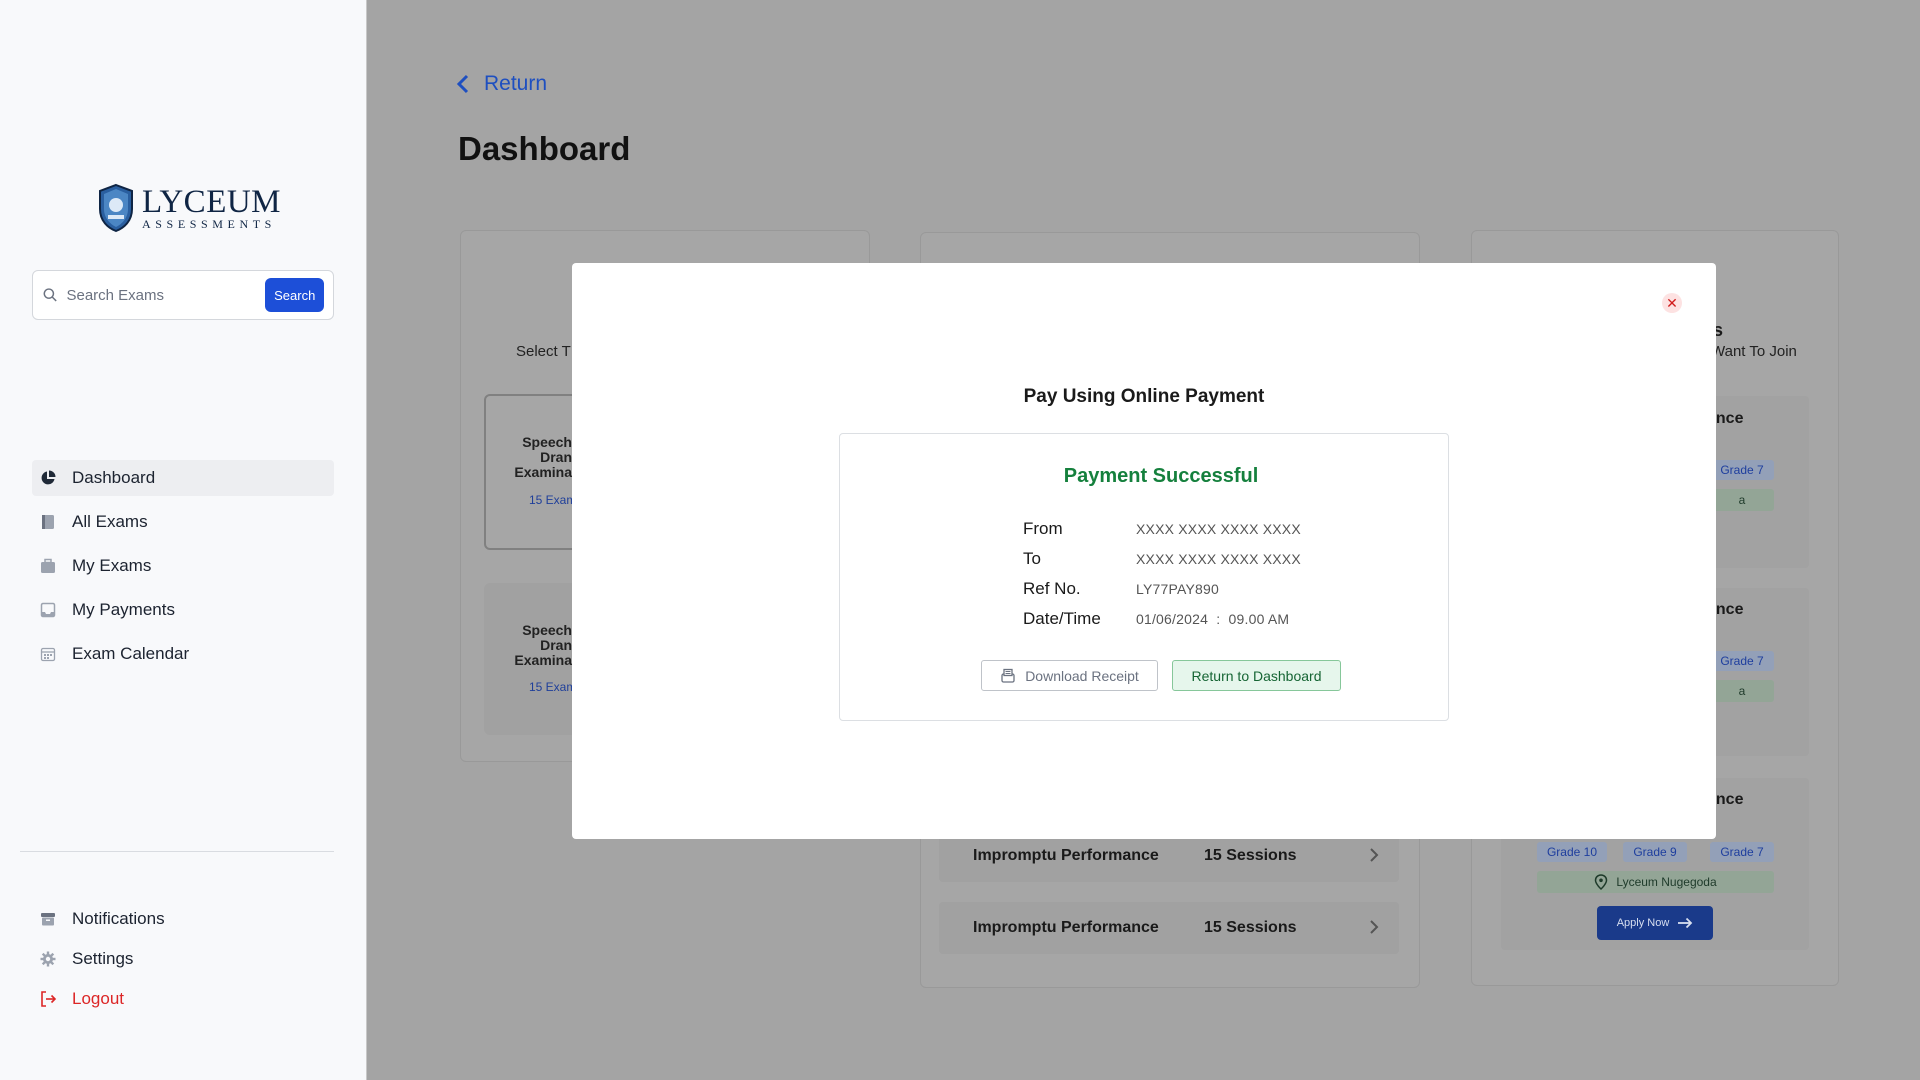  What do you see at coordinates (462, 84) in the screenshot?
I see `chevron-left-icon` at bounding box center [462, 84].